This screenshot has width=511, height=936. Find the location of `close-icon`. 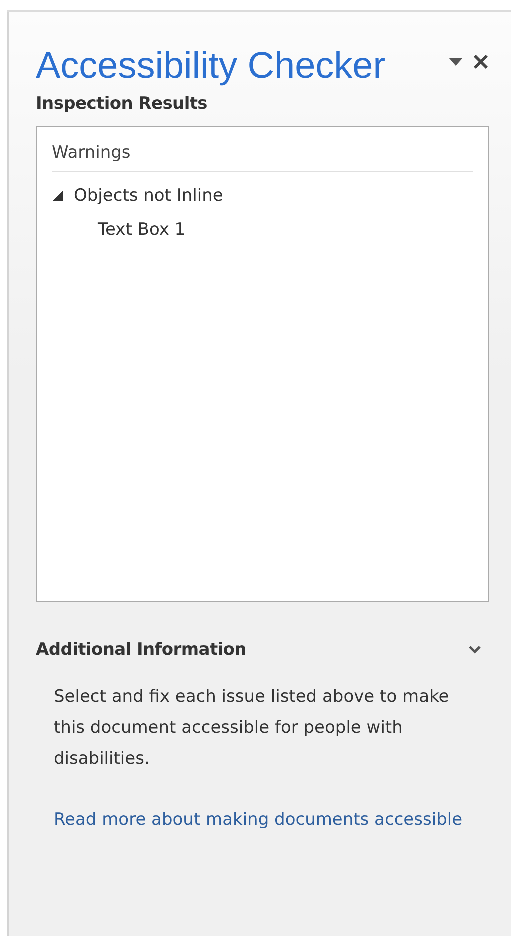

close-icon is located at coordinates (481, 62).